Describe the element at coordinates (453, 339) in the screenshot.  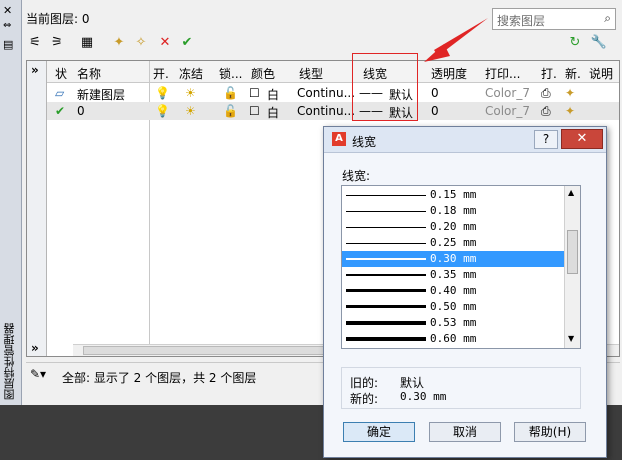
I see `list-item: 0.60 mm` at that location.